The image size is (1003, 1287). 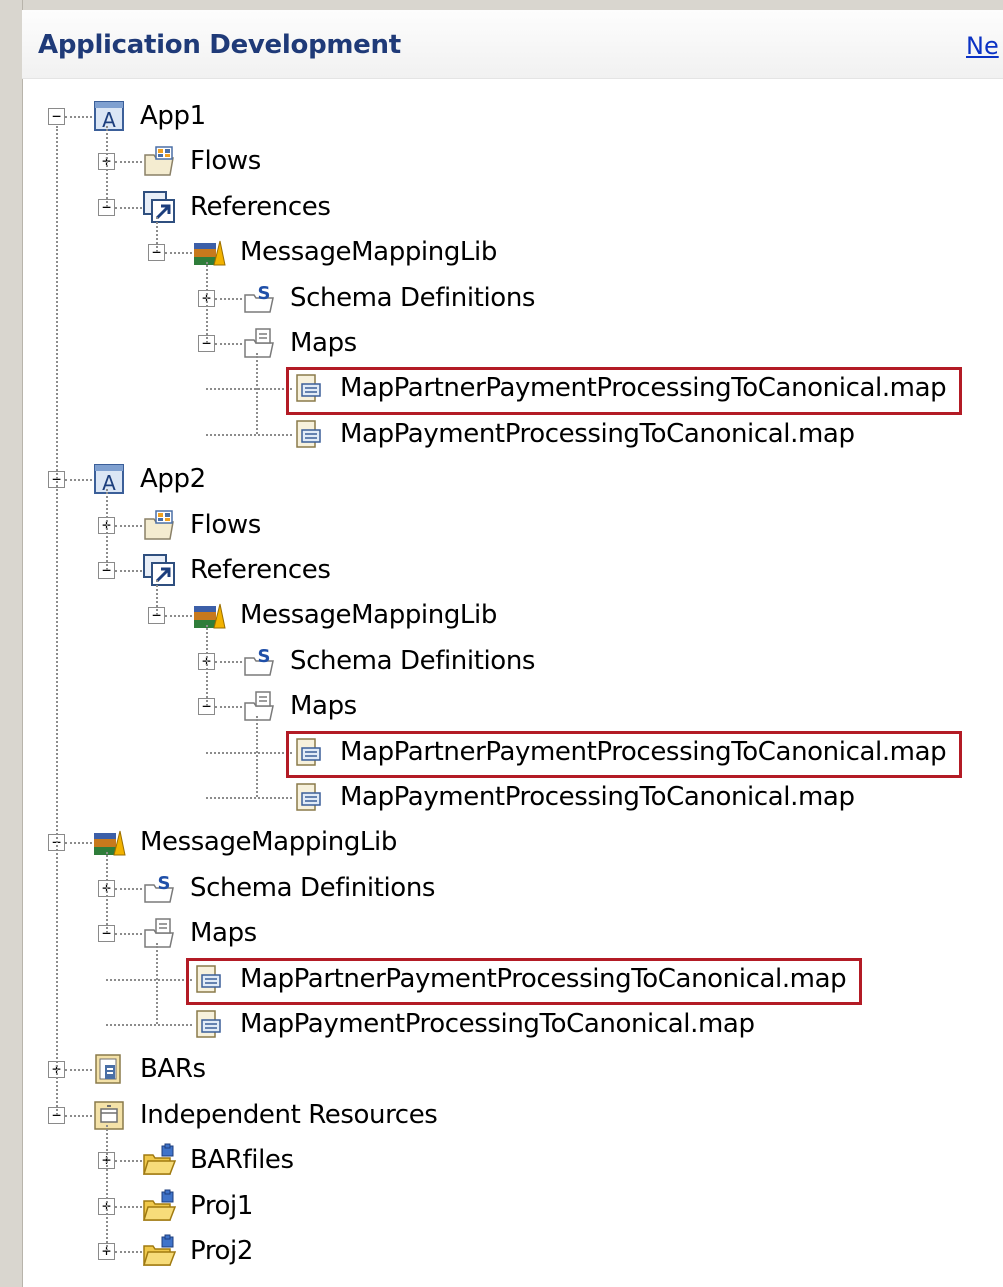 I want to click on collapse-app1-toggle-icon: −, so click(x=56, y=116).